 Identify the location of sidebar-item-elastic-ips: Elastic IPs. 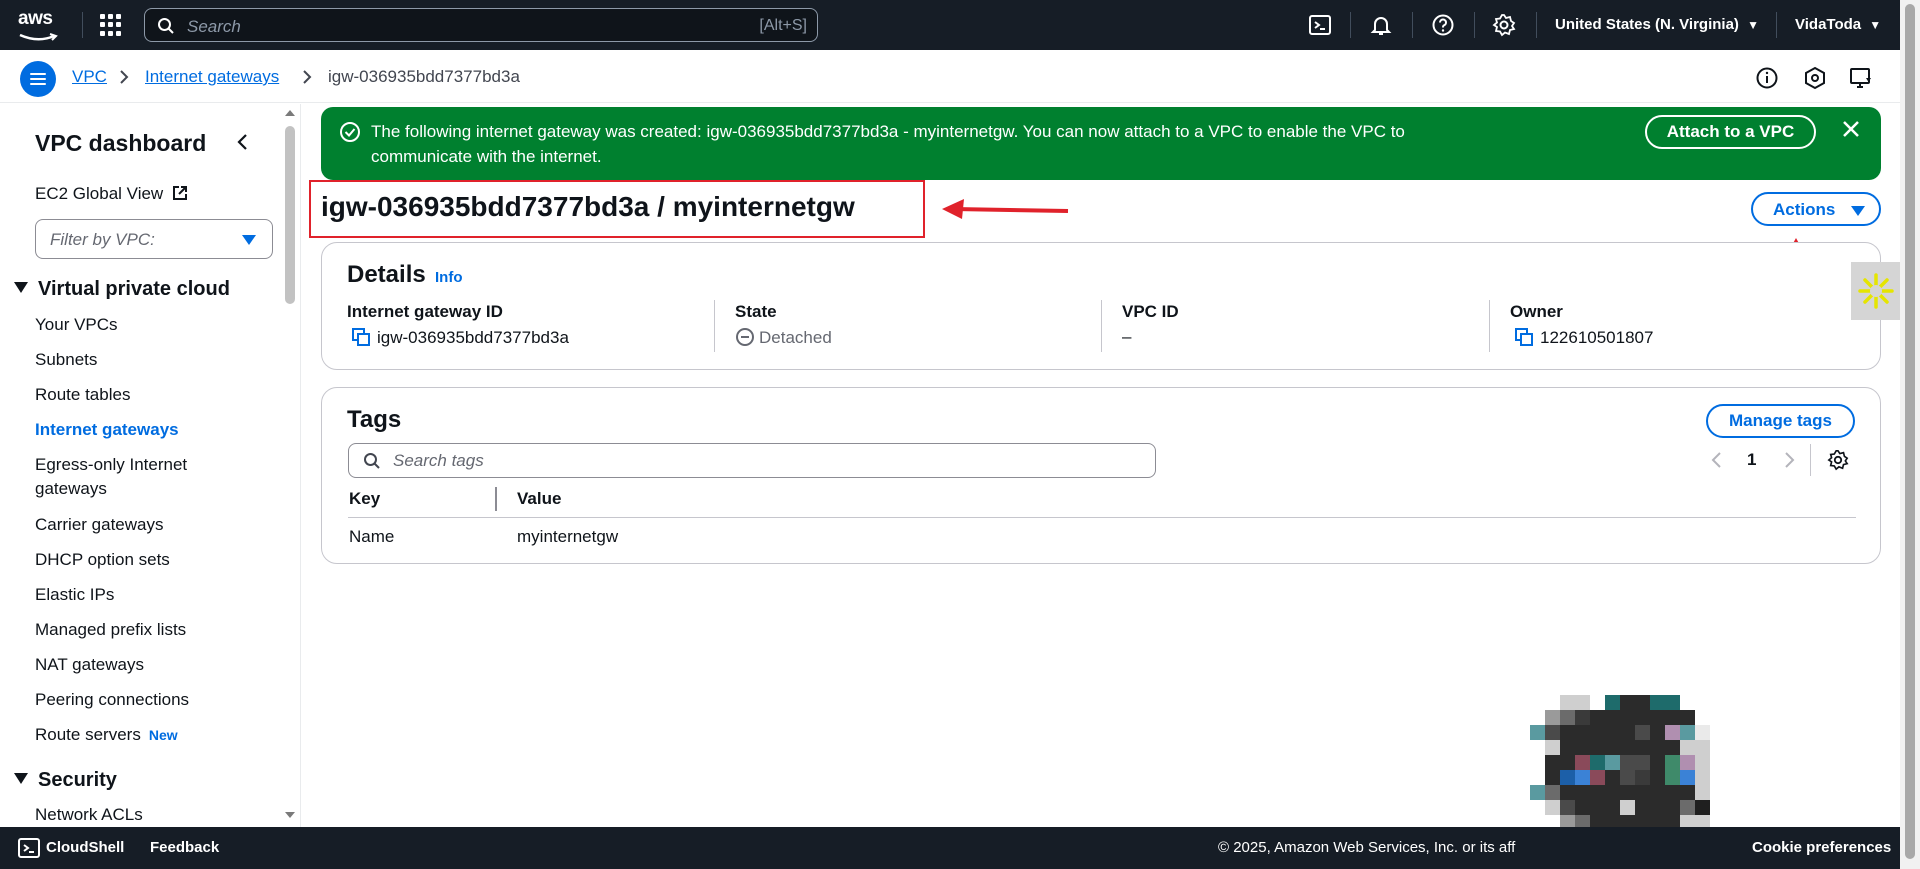
(74, 595).